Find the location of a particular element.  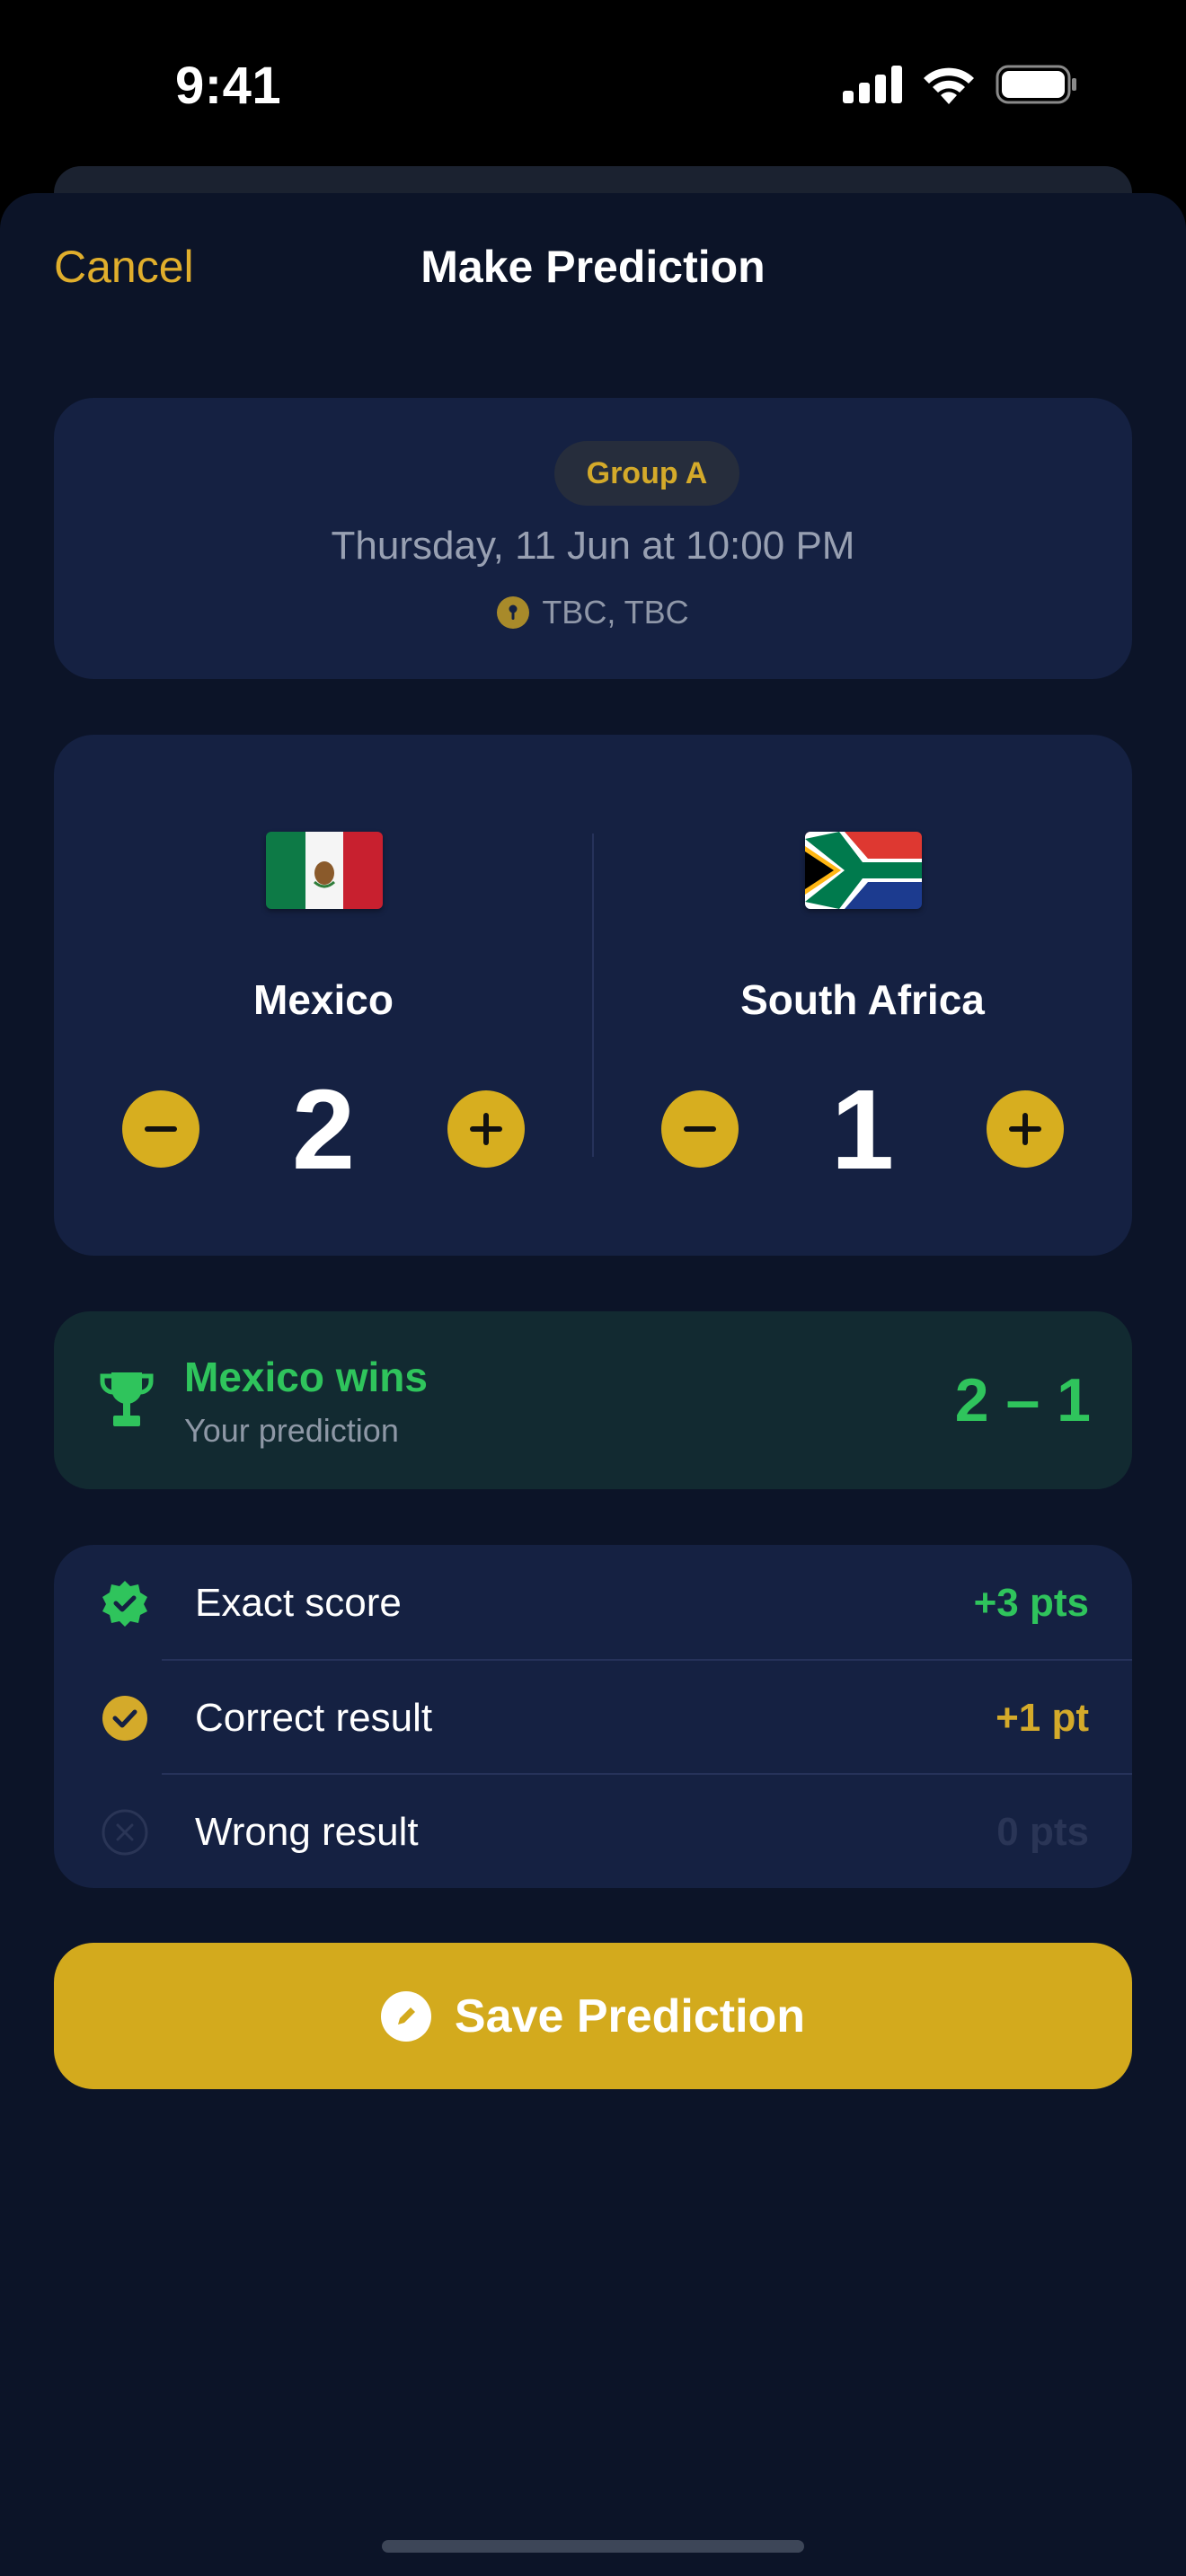

prediction-summary-card: Mexico wins Your prediction 2 – 1 is located at coordinates (593, 1400).